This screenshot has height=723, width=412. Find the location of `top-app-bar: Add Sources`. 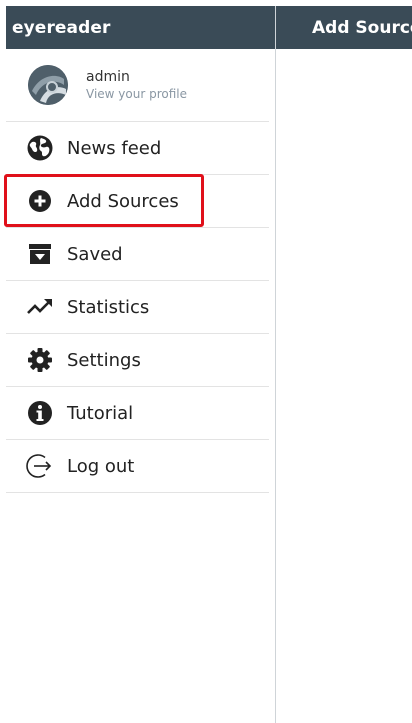

top-app-bar: Add Sources is located at coordinates (344, 27).